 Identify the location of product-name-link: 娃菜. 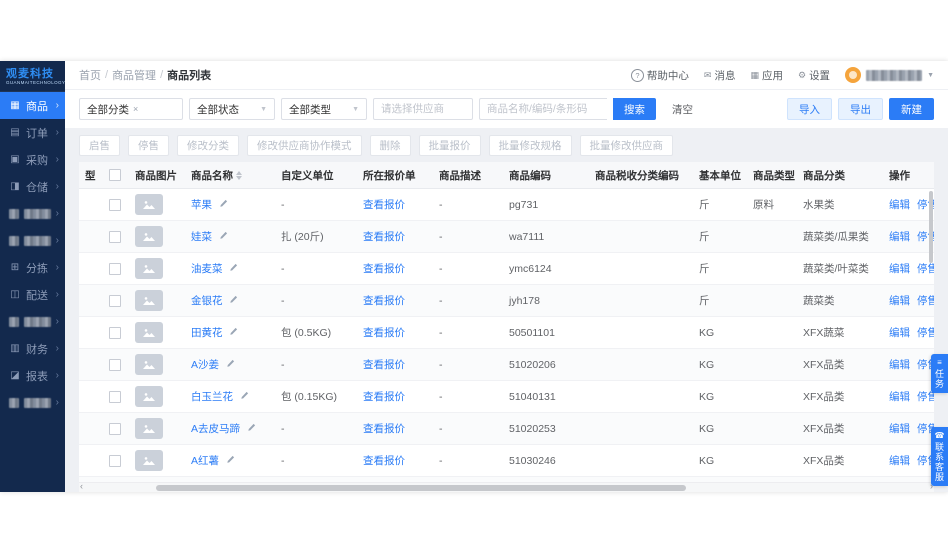
(201, 237).